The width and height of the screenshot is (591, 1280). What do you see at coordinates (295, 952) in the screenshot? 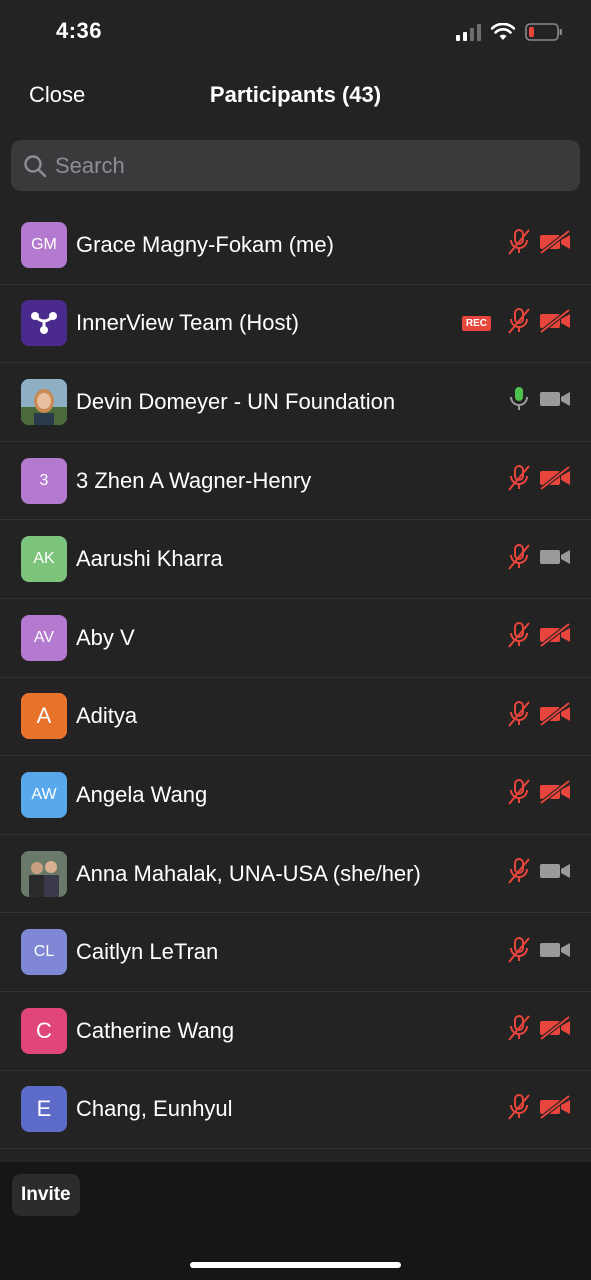
I see `participant-row: CL Caitlyn LeTran` at bounding box center [295, 952].